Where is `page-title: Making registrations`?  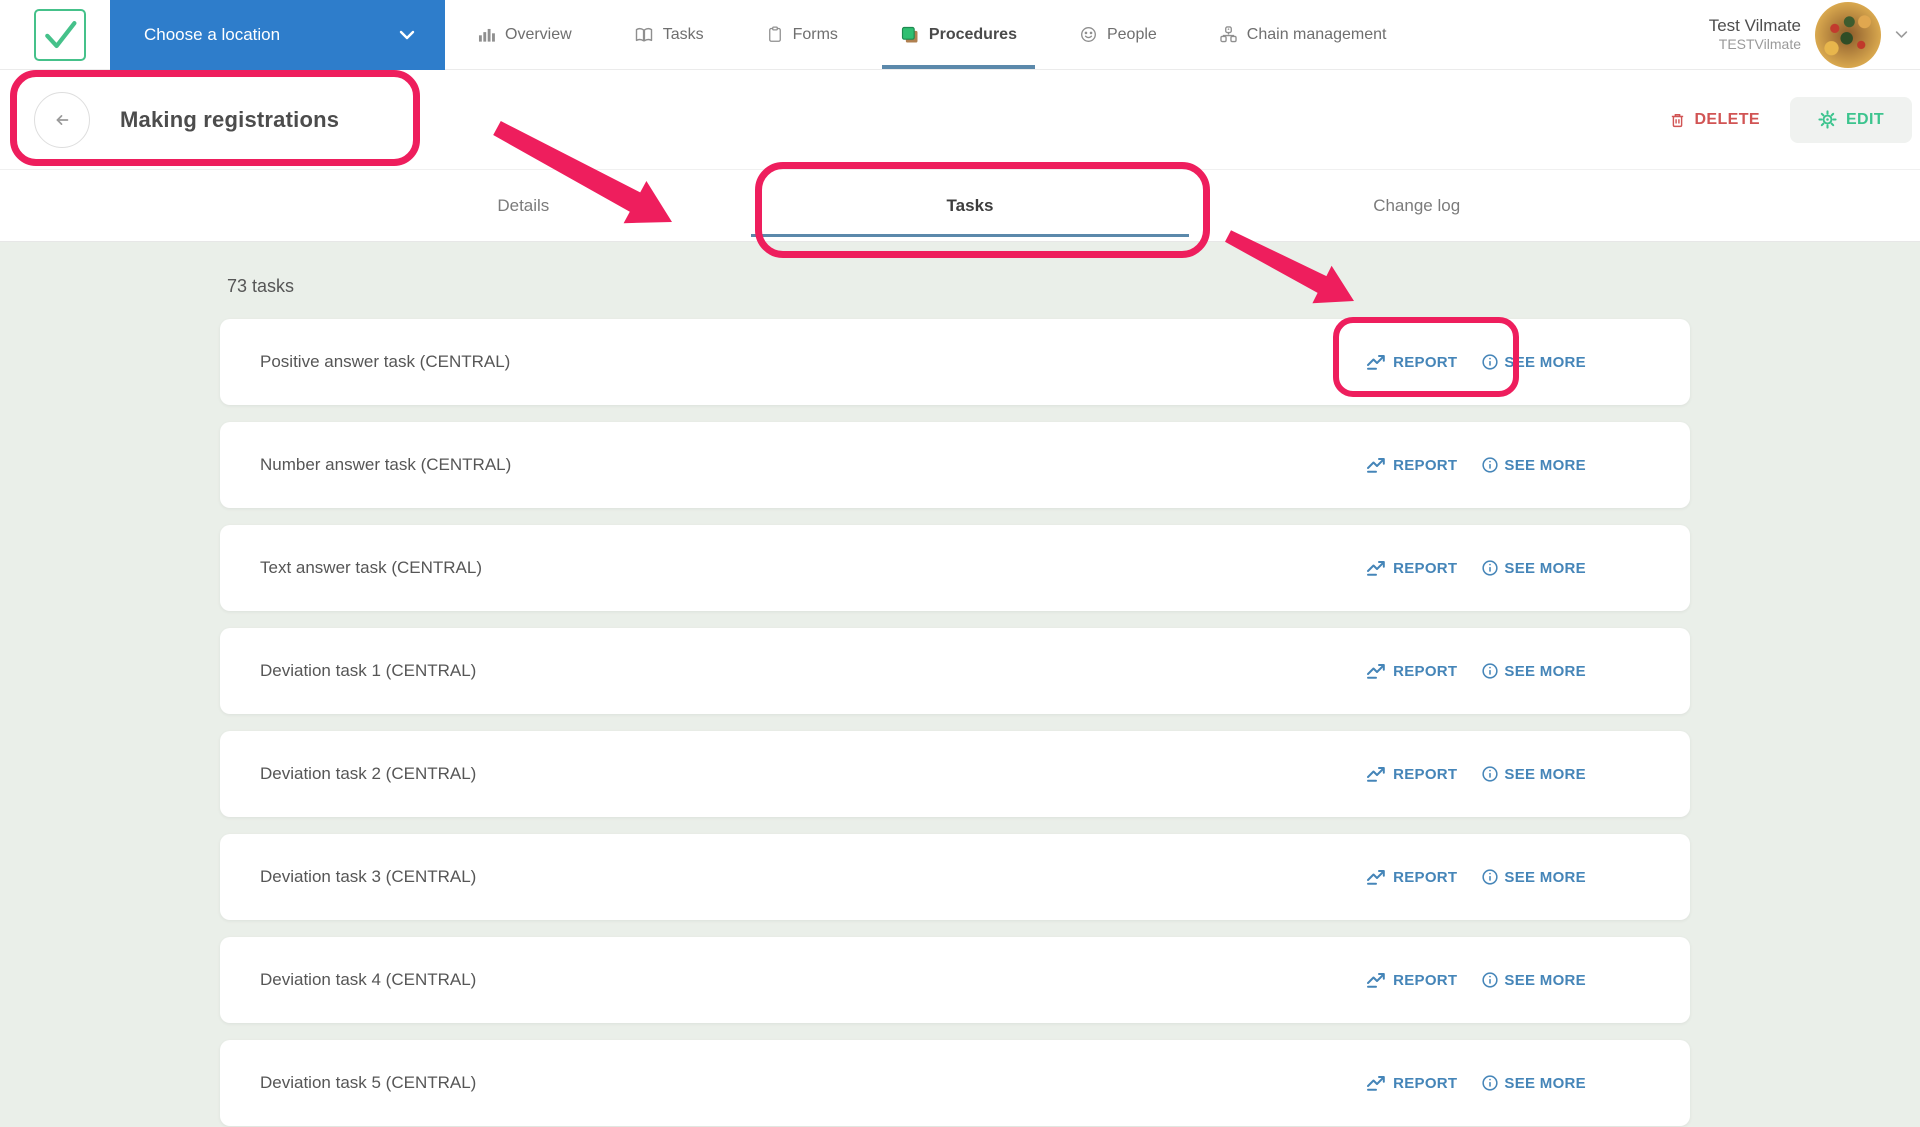
page-title: Making registrations is located at coordinates (230, 119).